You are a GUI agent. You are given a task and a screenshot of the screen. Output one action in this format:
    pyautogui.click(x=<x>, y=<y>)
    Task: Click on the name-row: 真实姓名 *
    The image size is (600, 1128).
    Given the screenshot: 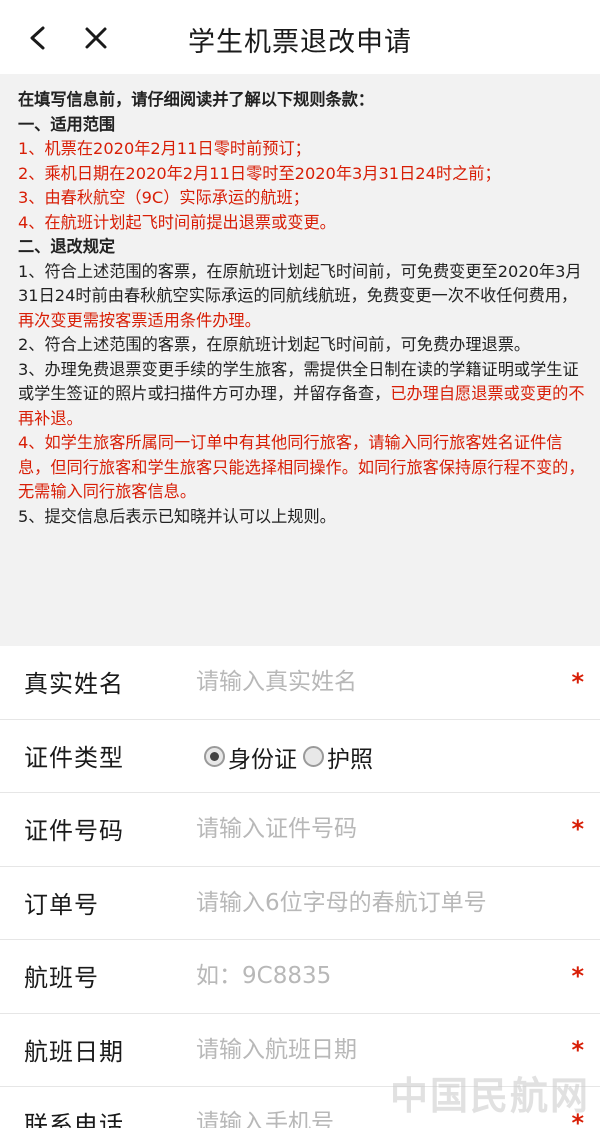 What is the action you would take?
    pyautogui.click(x=300, y=683)
    